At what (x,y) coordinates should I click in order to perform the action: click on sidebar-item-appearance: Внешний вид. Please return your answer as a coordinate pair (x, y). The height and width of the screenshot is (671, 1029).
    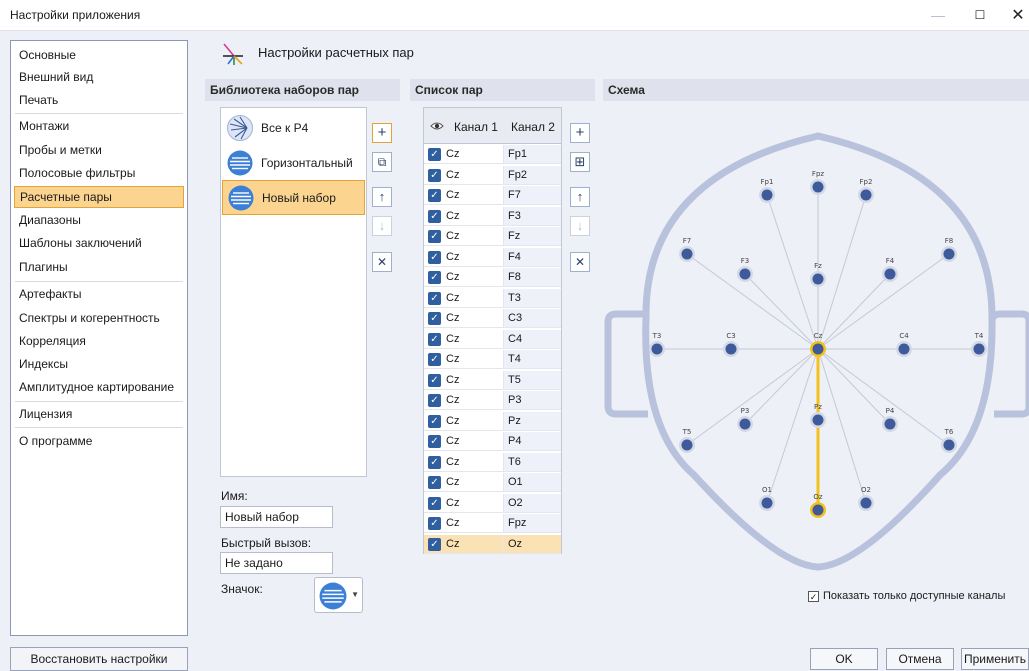
    Looking at the image, I should click on (99, 77).